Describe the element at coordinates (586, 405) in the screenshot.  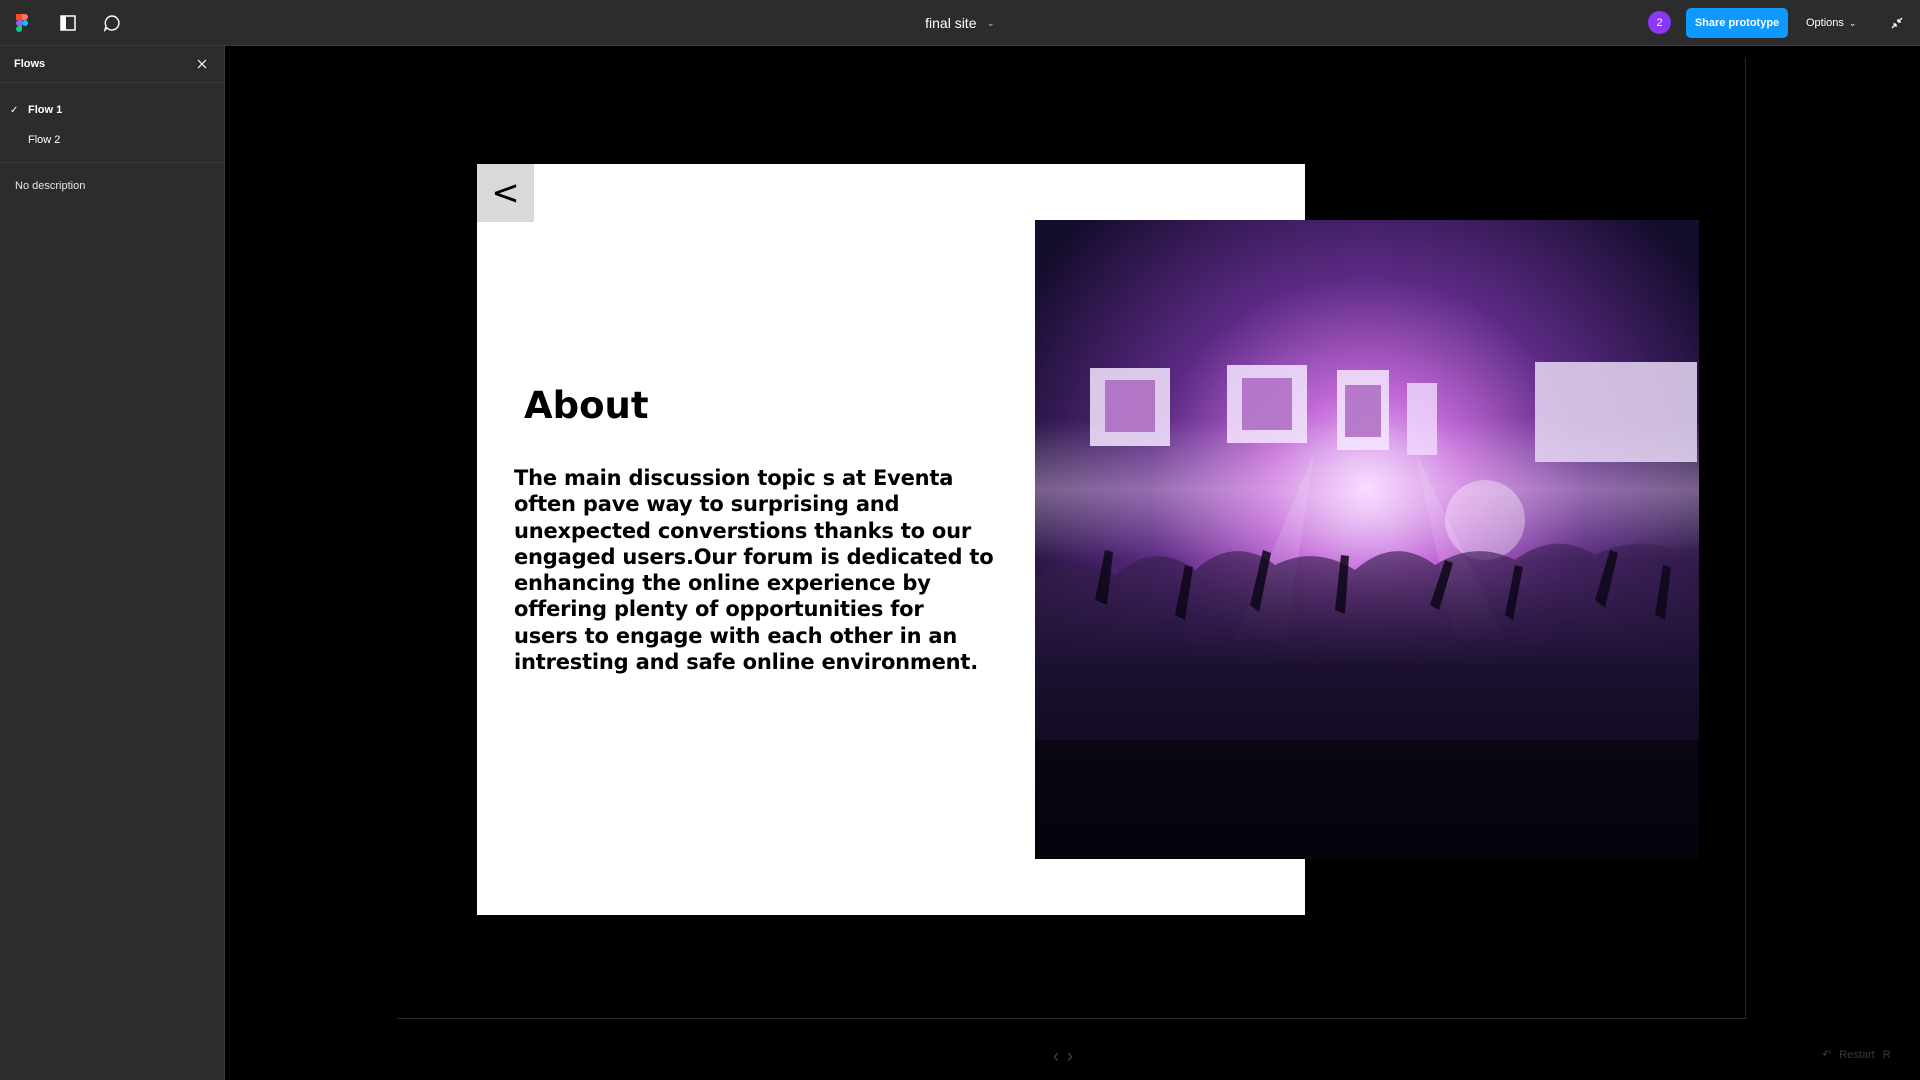
I see `page-title: About` at that location.